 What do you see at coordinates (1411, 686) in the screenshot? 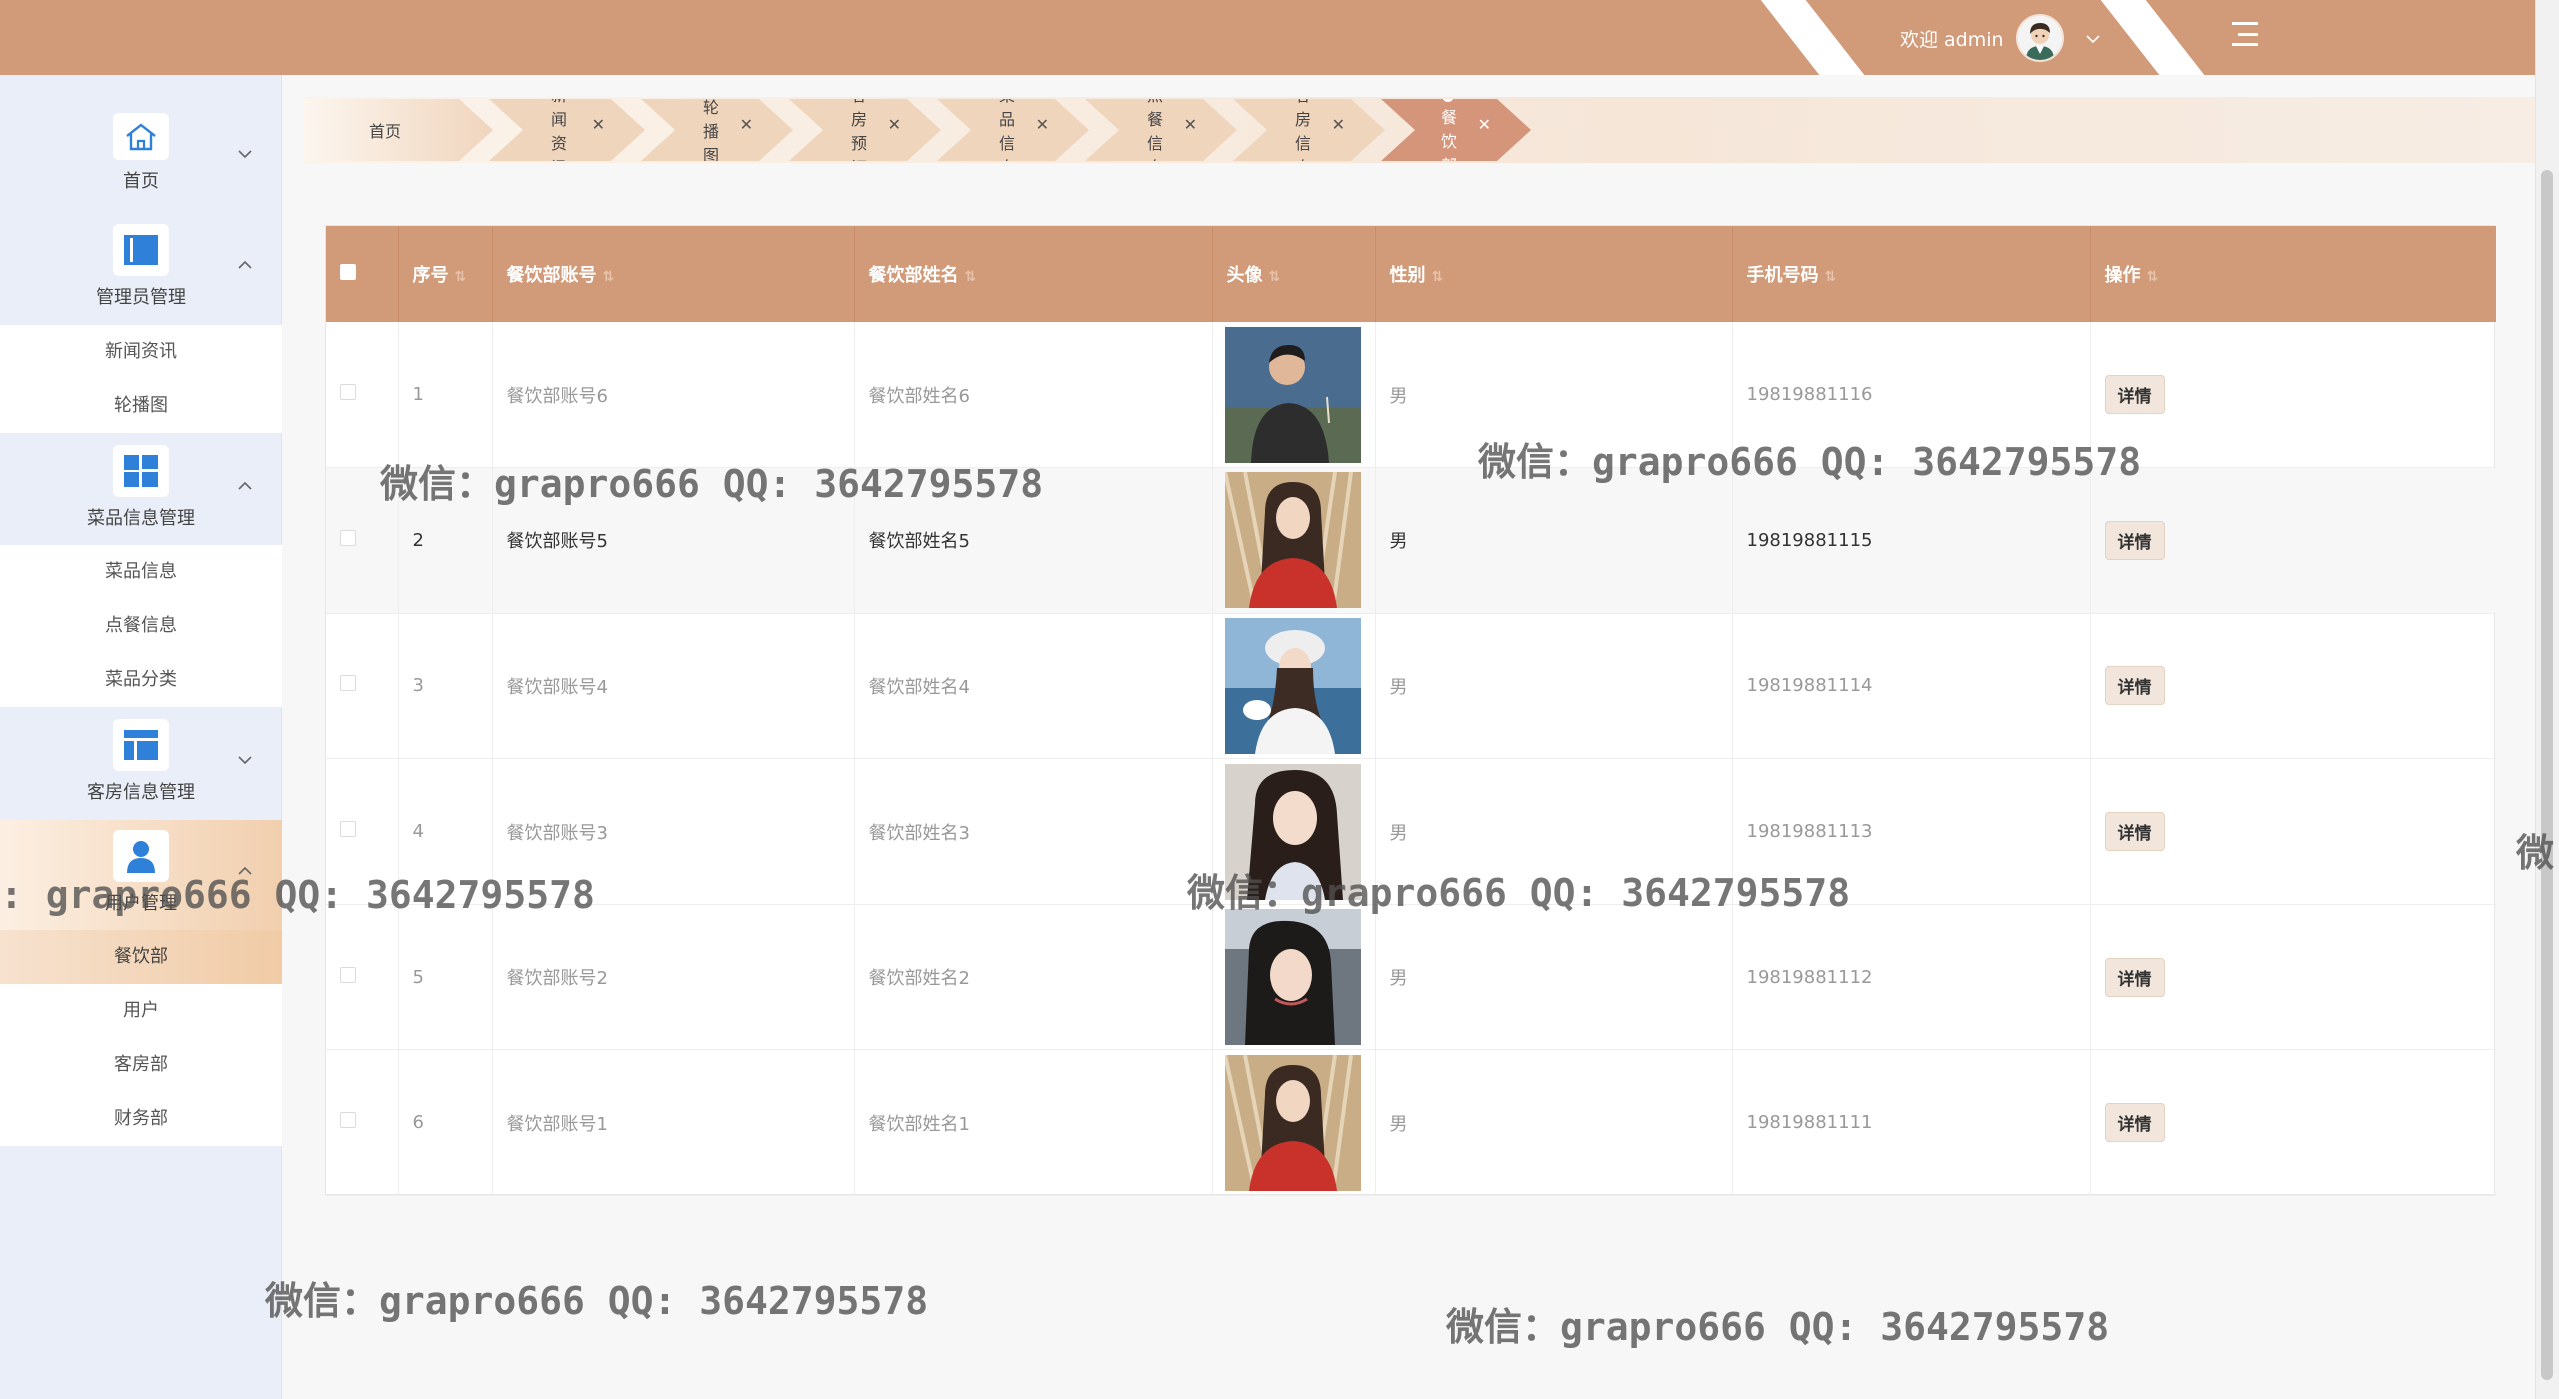
I see `table-row: 3 餐饮部账号4 餐饮部姓名4 男 19819881114 详情` at bounding box center [1411, 686].